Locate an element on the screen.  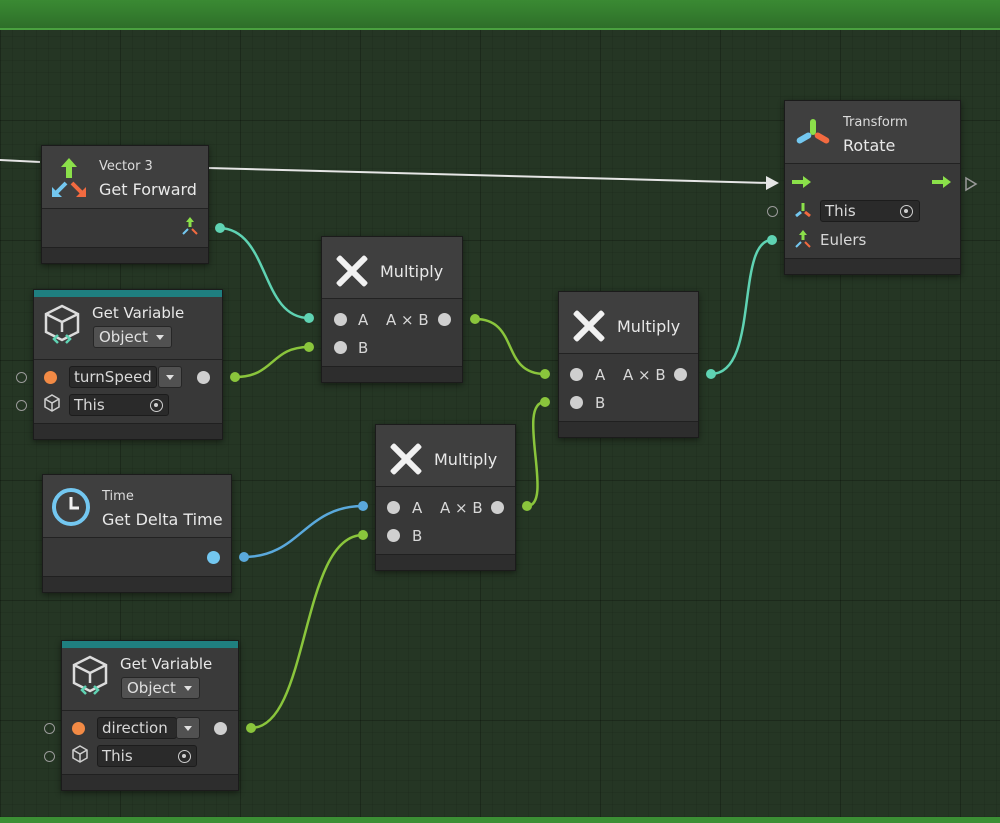
transform-axes-icon is located at coordinates (69, 177).